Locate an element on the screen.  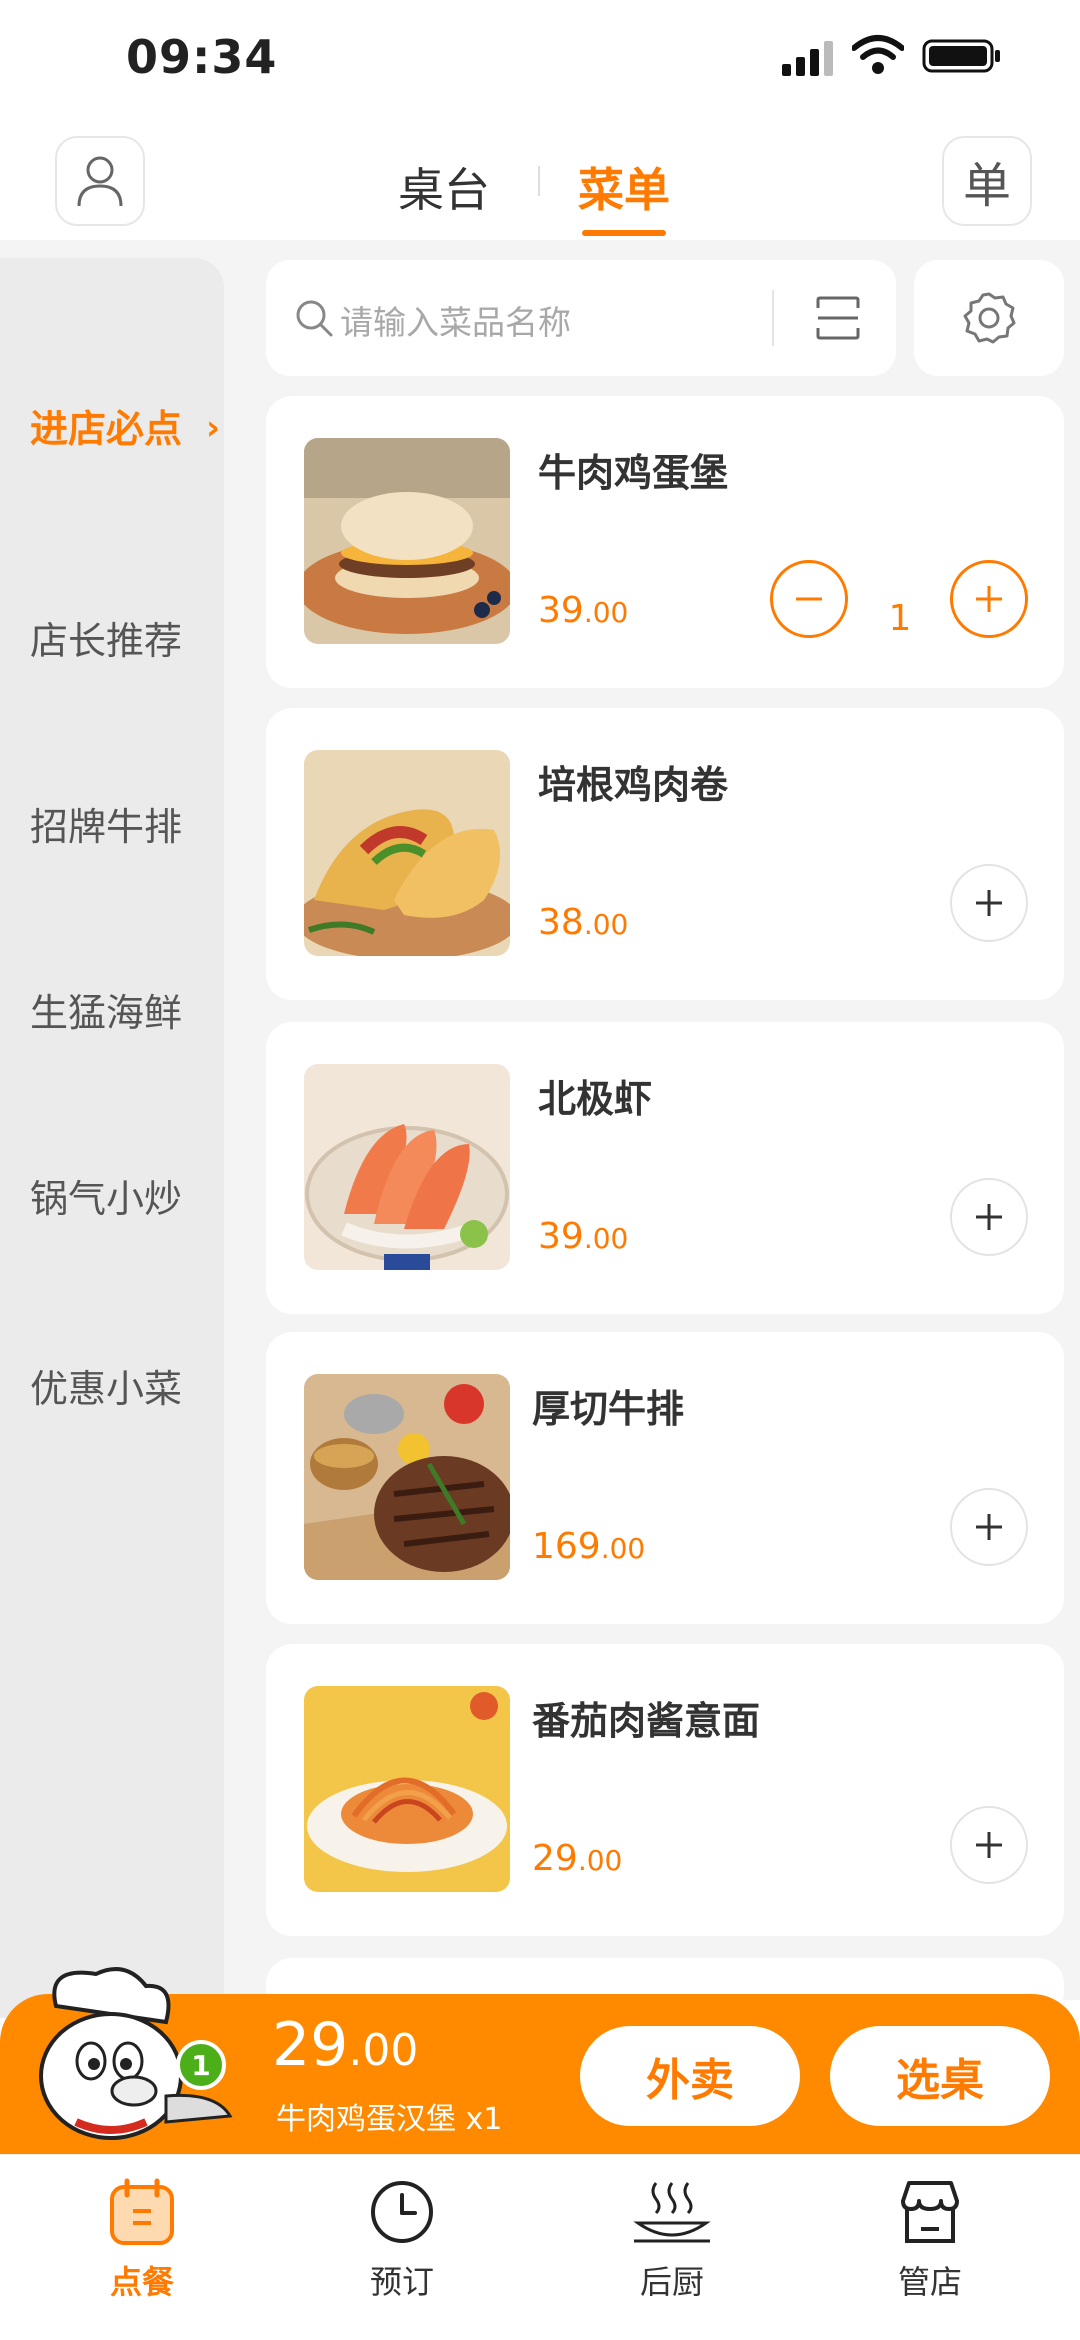
sidebar-item-signature-steak: 招牌牛排 is located at coordinates (106, 823).